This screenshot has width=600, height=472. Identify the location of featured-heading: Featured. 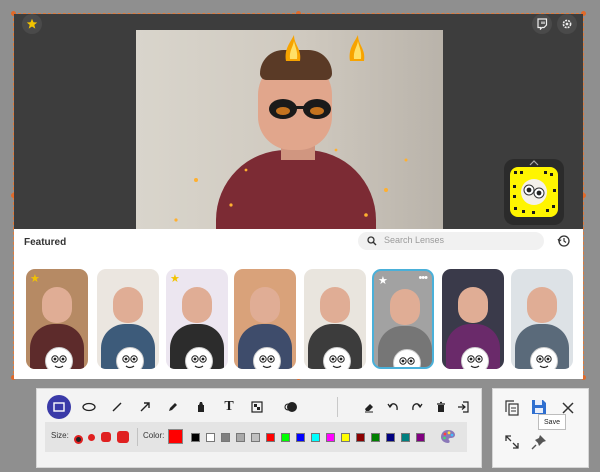
(45, 242).